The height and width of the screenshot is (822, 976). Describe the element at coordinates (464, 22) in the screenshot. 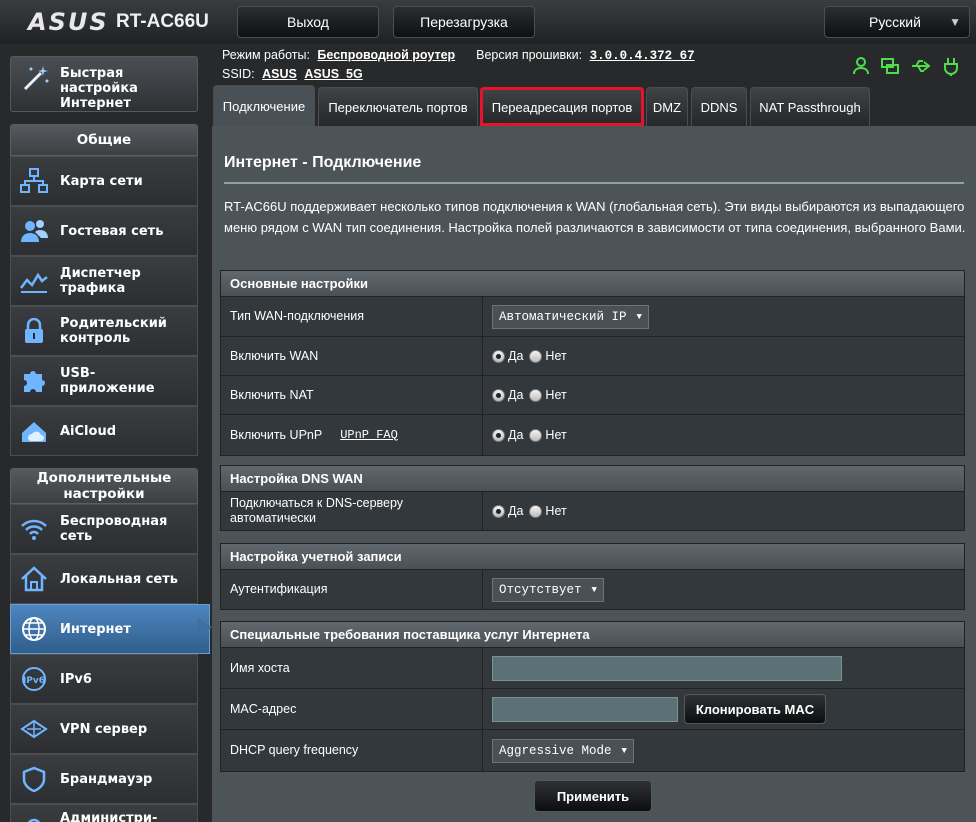

I see `reboot-button: Перезагрузка` at that location.